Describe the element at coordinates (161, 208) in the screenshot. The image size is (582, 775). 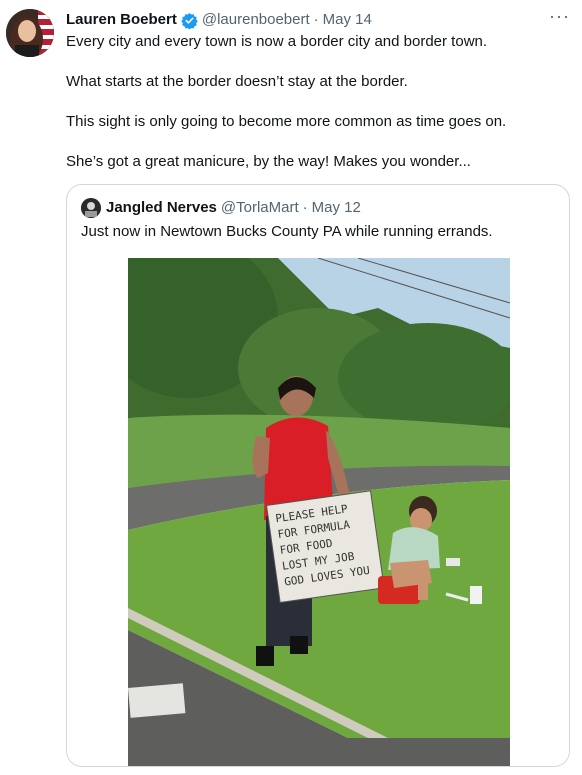
I see `quoted-author-name: Jangled Nerves` at that location.